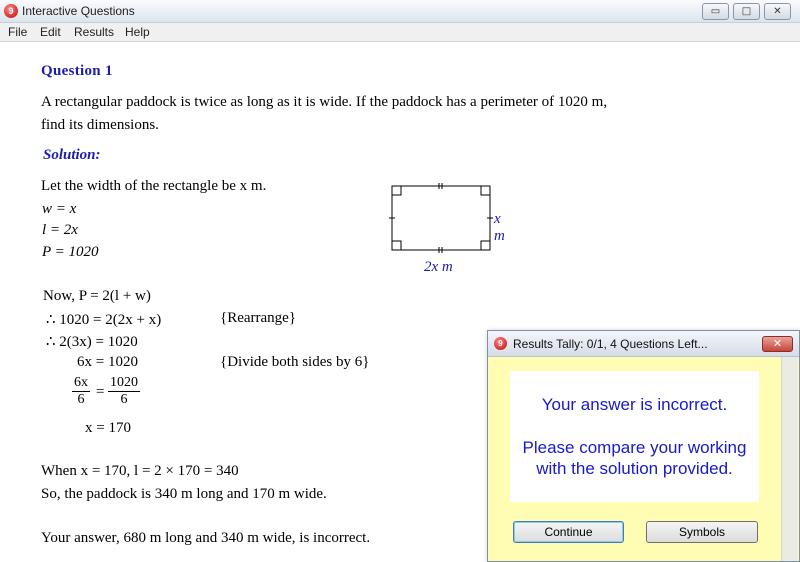  What do you see at coordinates (97, 296) in the screenshot?
I see `solution-now-line: Now, P = 2(l + w)` at bounding box center [97, 296].